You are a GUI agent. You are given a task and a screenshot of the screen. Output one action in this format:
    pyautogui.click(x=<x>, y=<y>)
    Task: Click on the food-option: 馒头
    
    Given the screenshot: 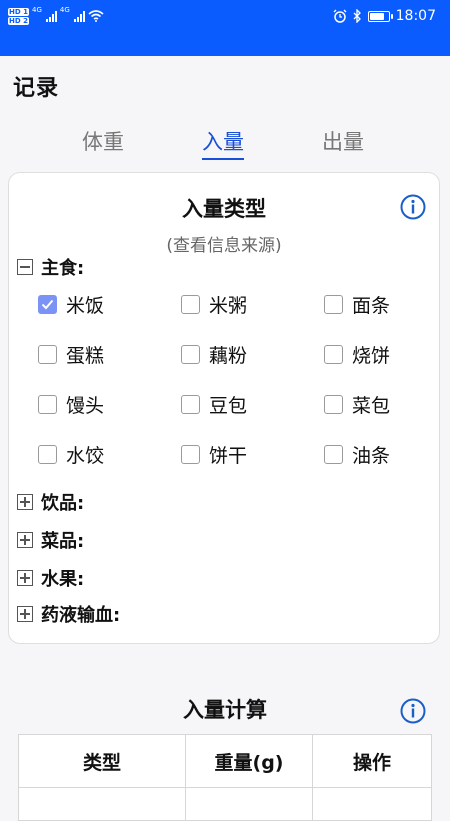 What is the action you would take?
    pyautogui.click(x=71, y=404)
    